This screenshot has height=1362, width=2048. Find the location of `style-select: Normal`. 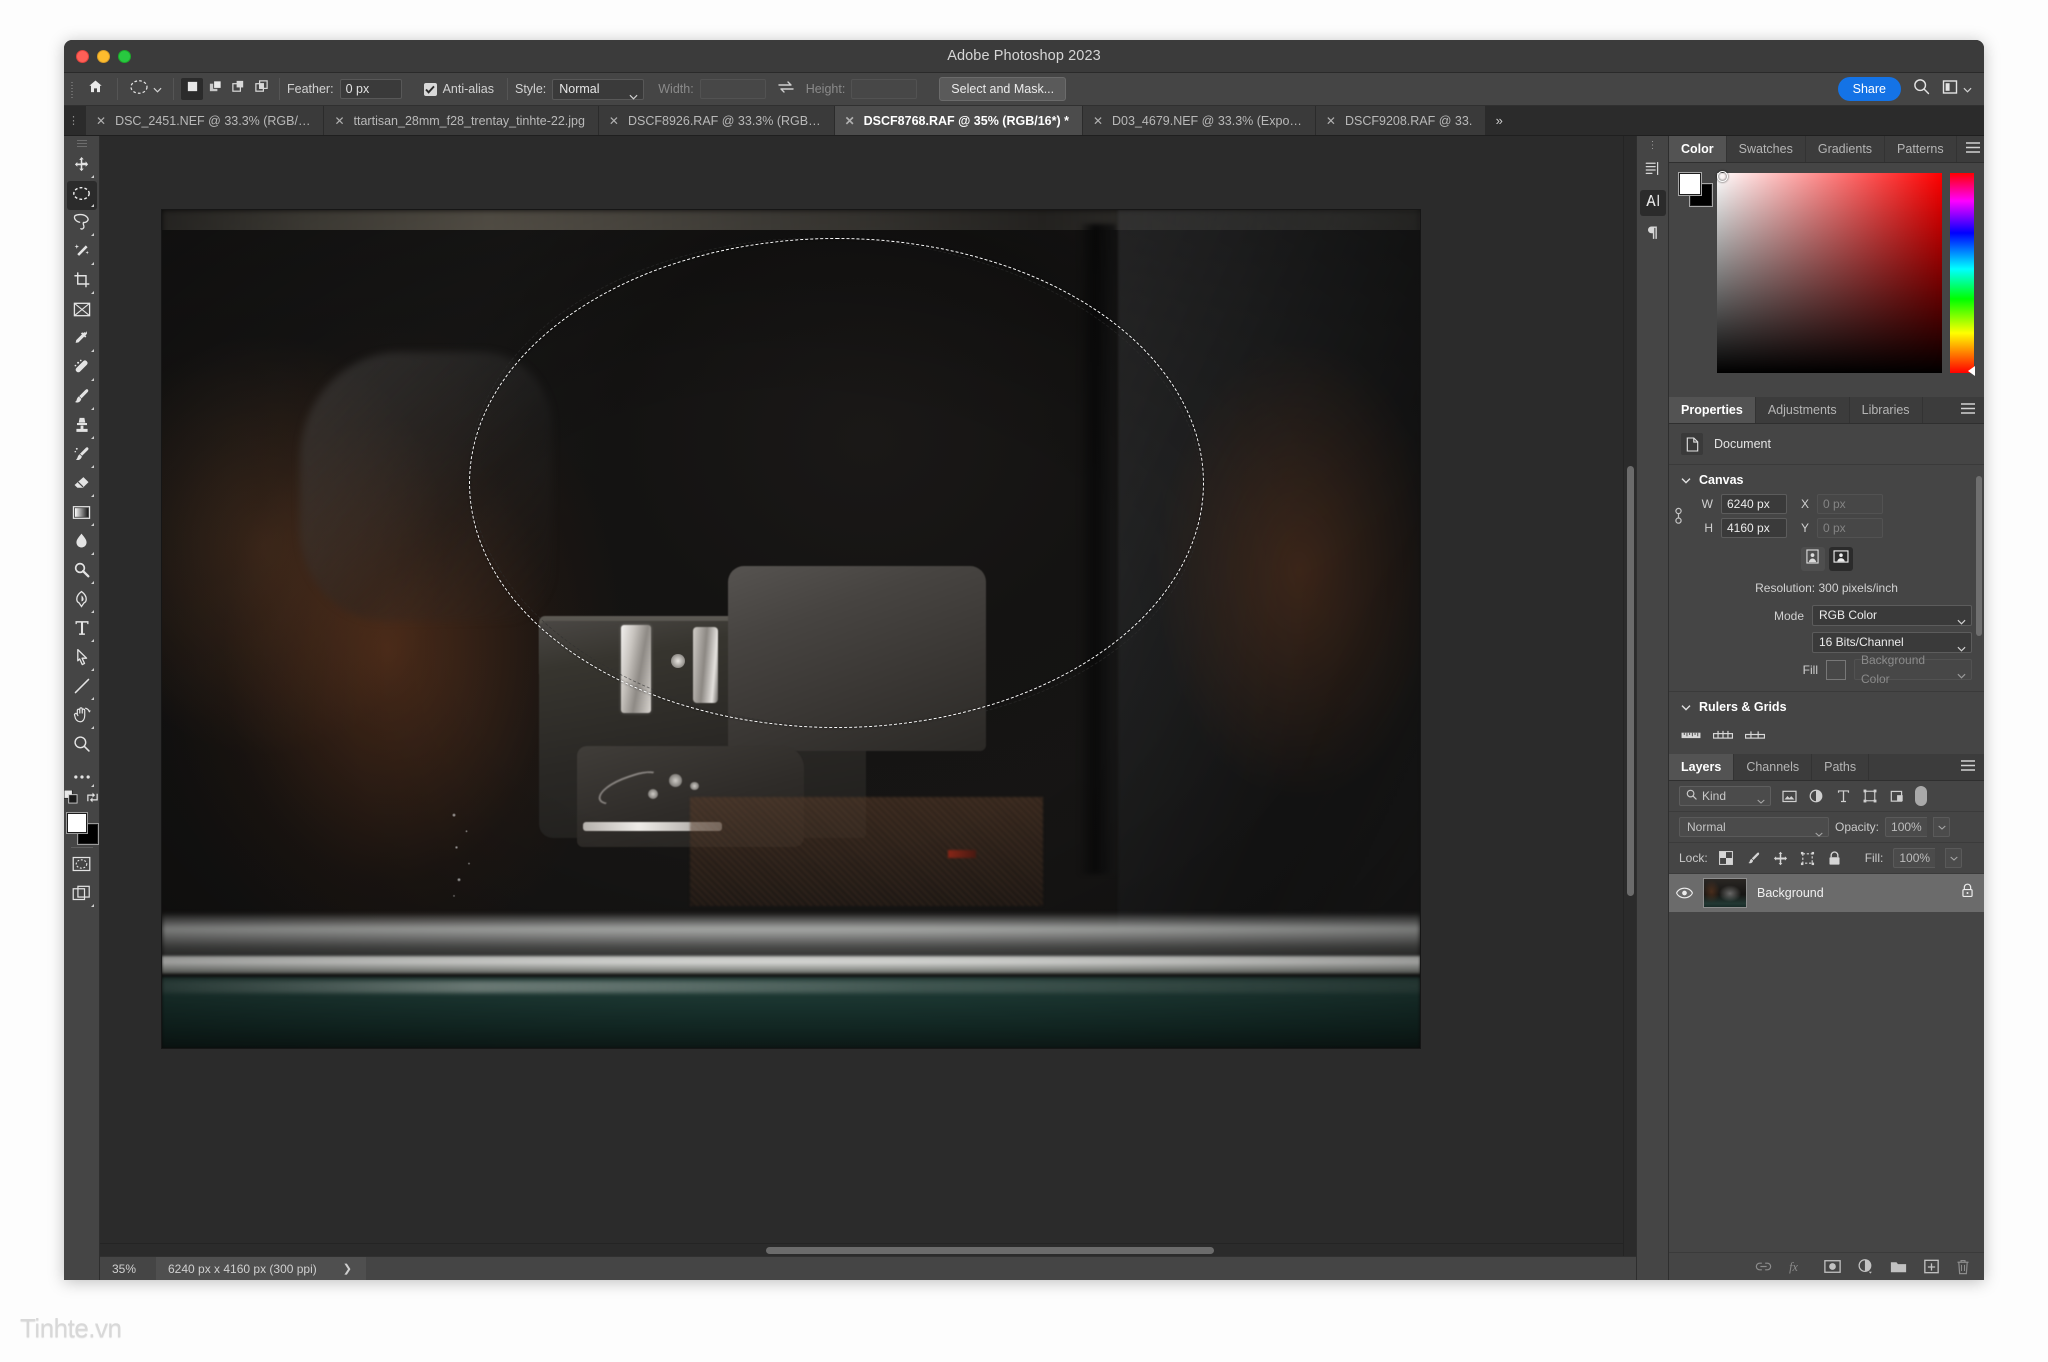

style-select: Normal is located at coordinates (598, 89).